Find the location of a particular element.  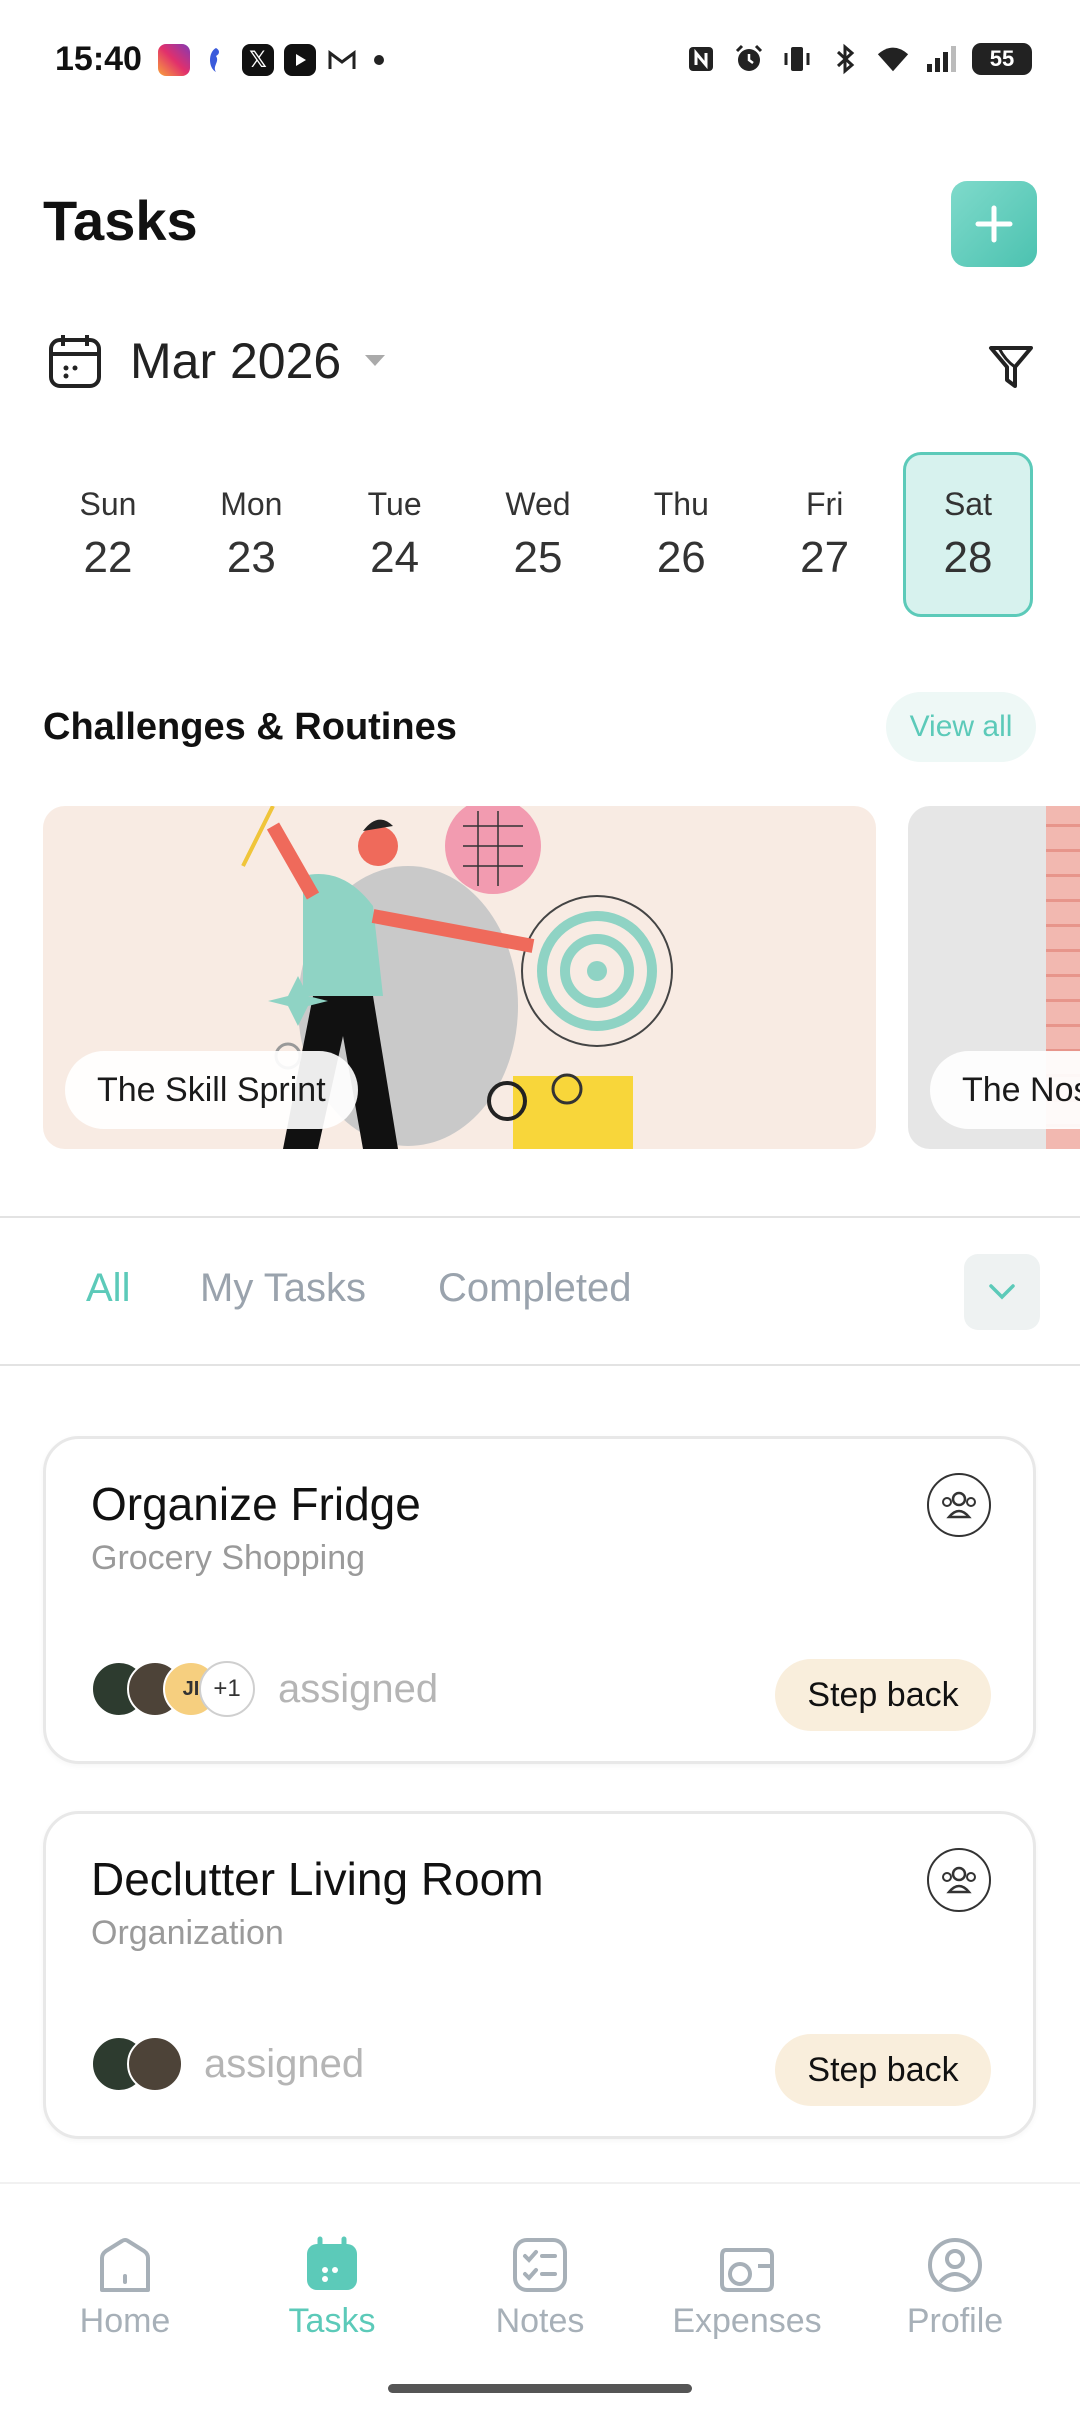

day-thu: Thu 26 is located at coordinates (681, 534).